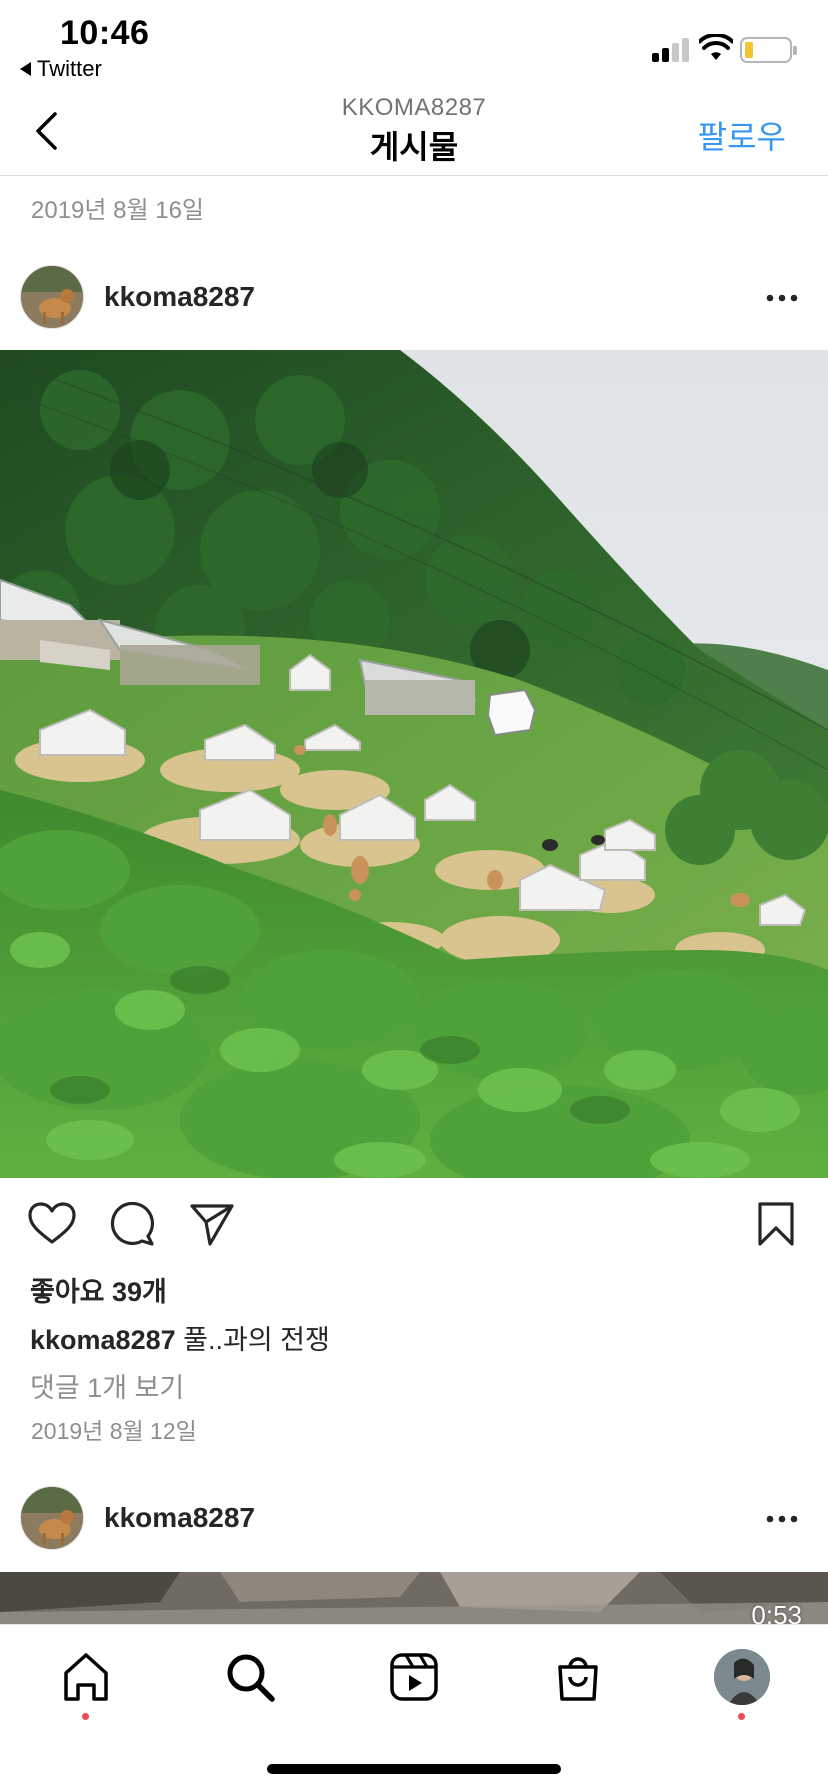 The image size is (828, 1792). I want to click on next-post-header: kkoma8287, so click(414, 1529).